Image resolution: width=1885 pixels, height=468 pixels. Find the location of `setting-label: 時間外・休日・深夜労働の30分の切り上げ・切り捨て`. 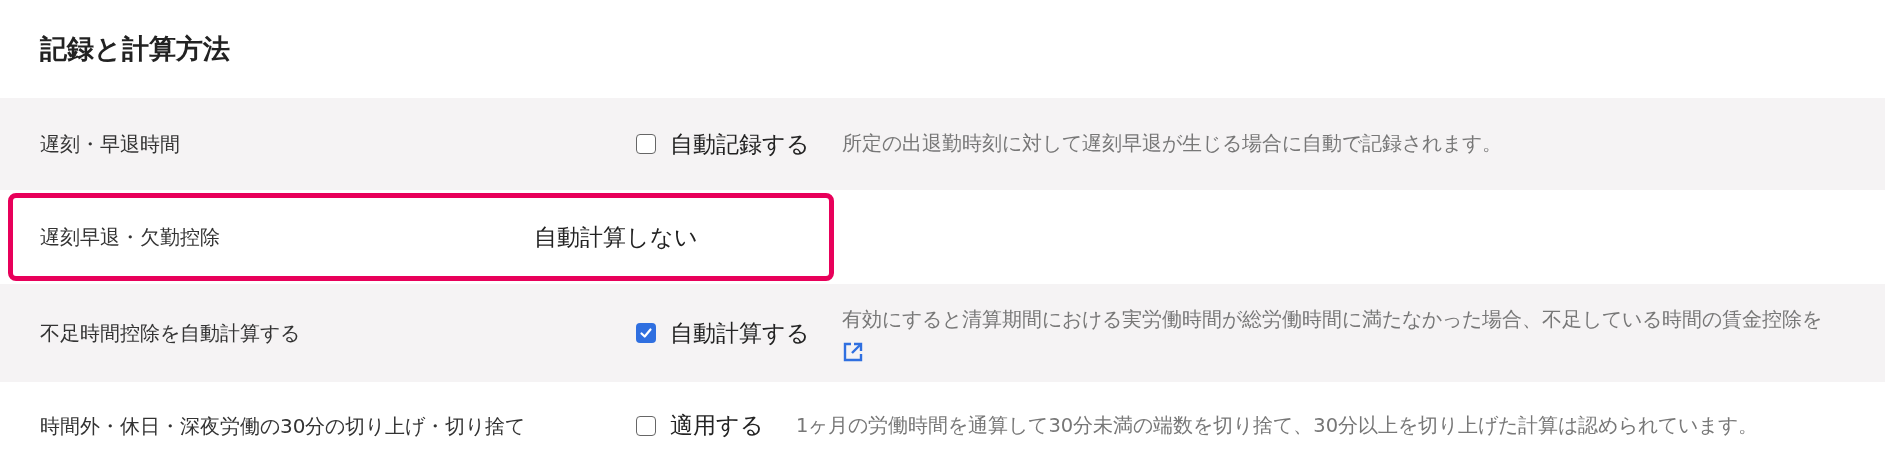

setting-label: 時間外・休日・深夜労働の30分の切り上げ・切り捨て is located at coordinates (283, 426).